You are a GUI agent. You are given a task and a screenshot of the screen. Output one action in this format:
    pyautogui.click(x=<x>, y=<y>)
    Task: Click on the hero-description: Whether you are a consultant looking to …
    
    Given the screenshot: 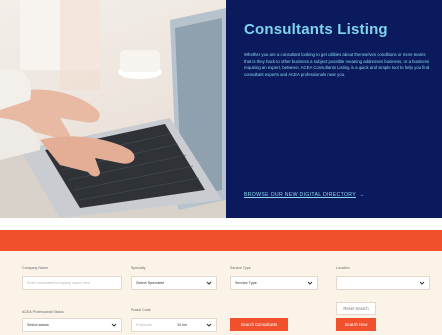 What is the action you would take?
    pyautogui.click(x=337, y=64)
    